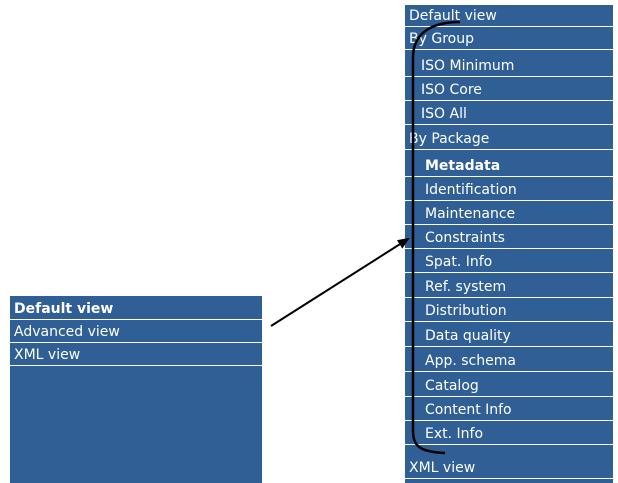 Image resolution: width=618 pixels, height=483 pixels. I want to click on menu-item-ref-system: Ref. system, so click(509, 287).